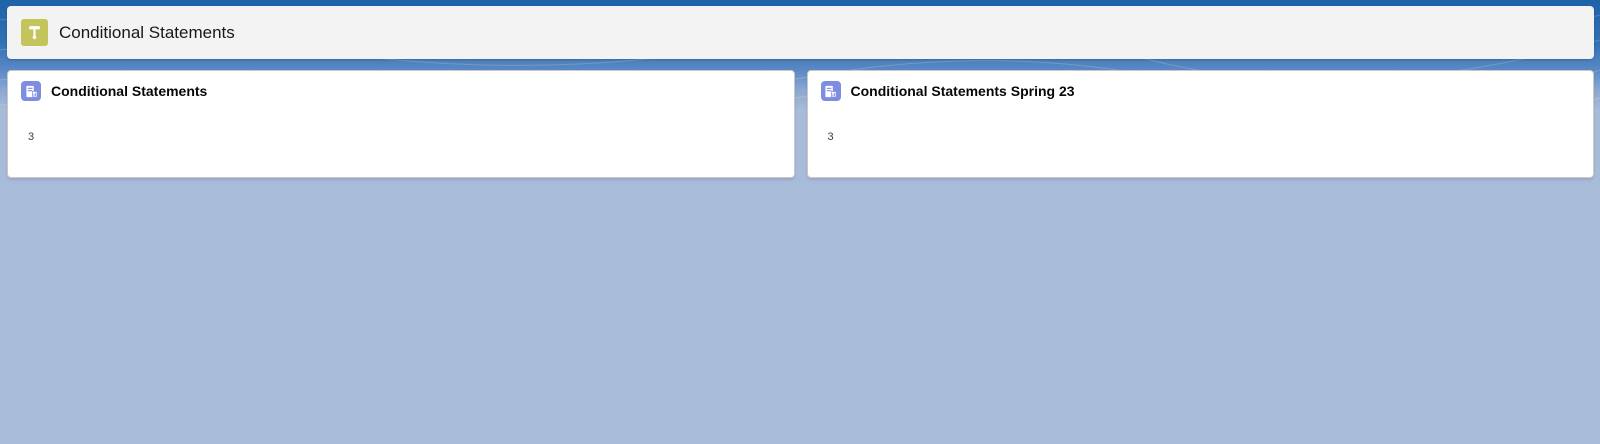 The height and width of the screenshot is (444, 1600). What do you see at coordinates (147, 32) in the screenshot?
I see `page-title: Conditional Statements` at bounding box center [147, 32].